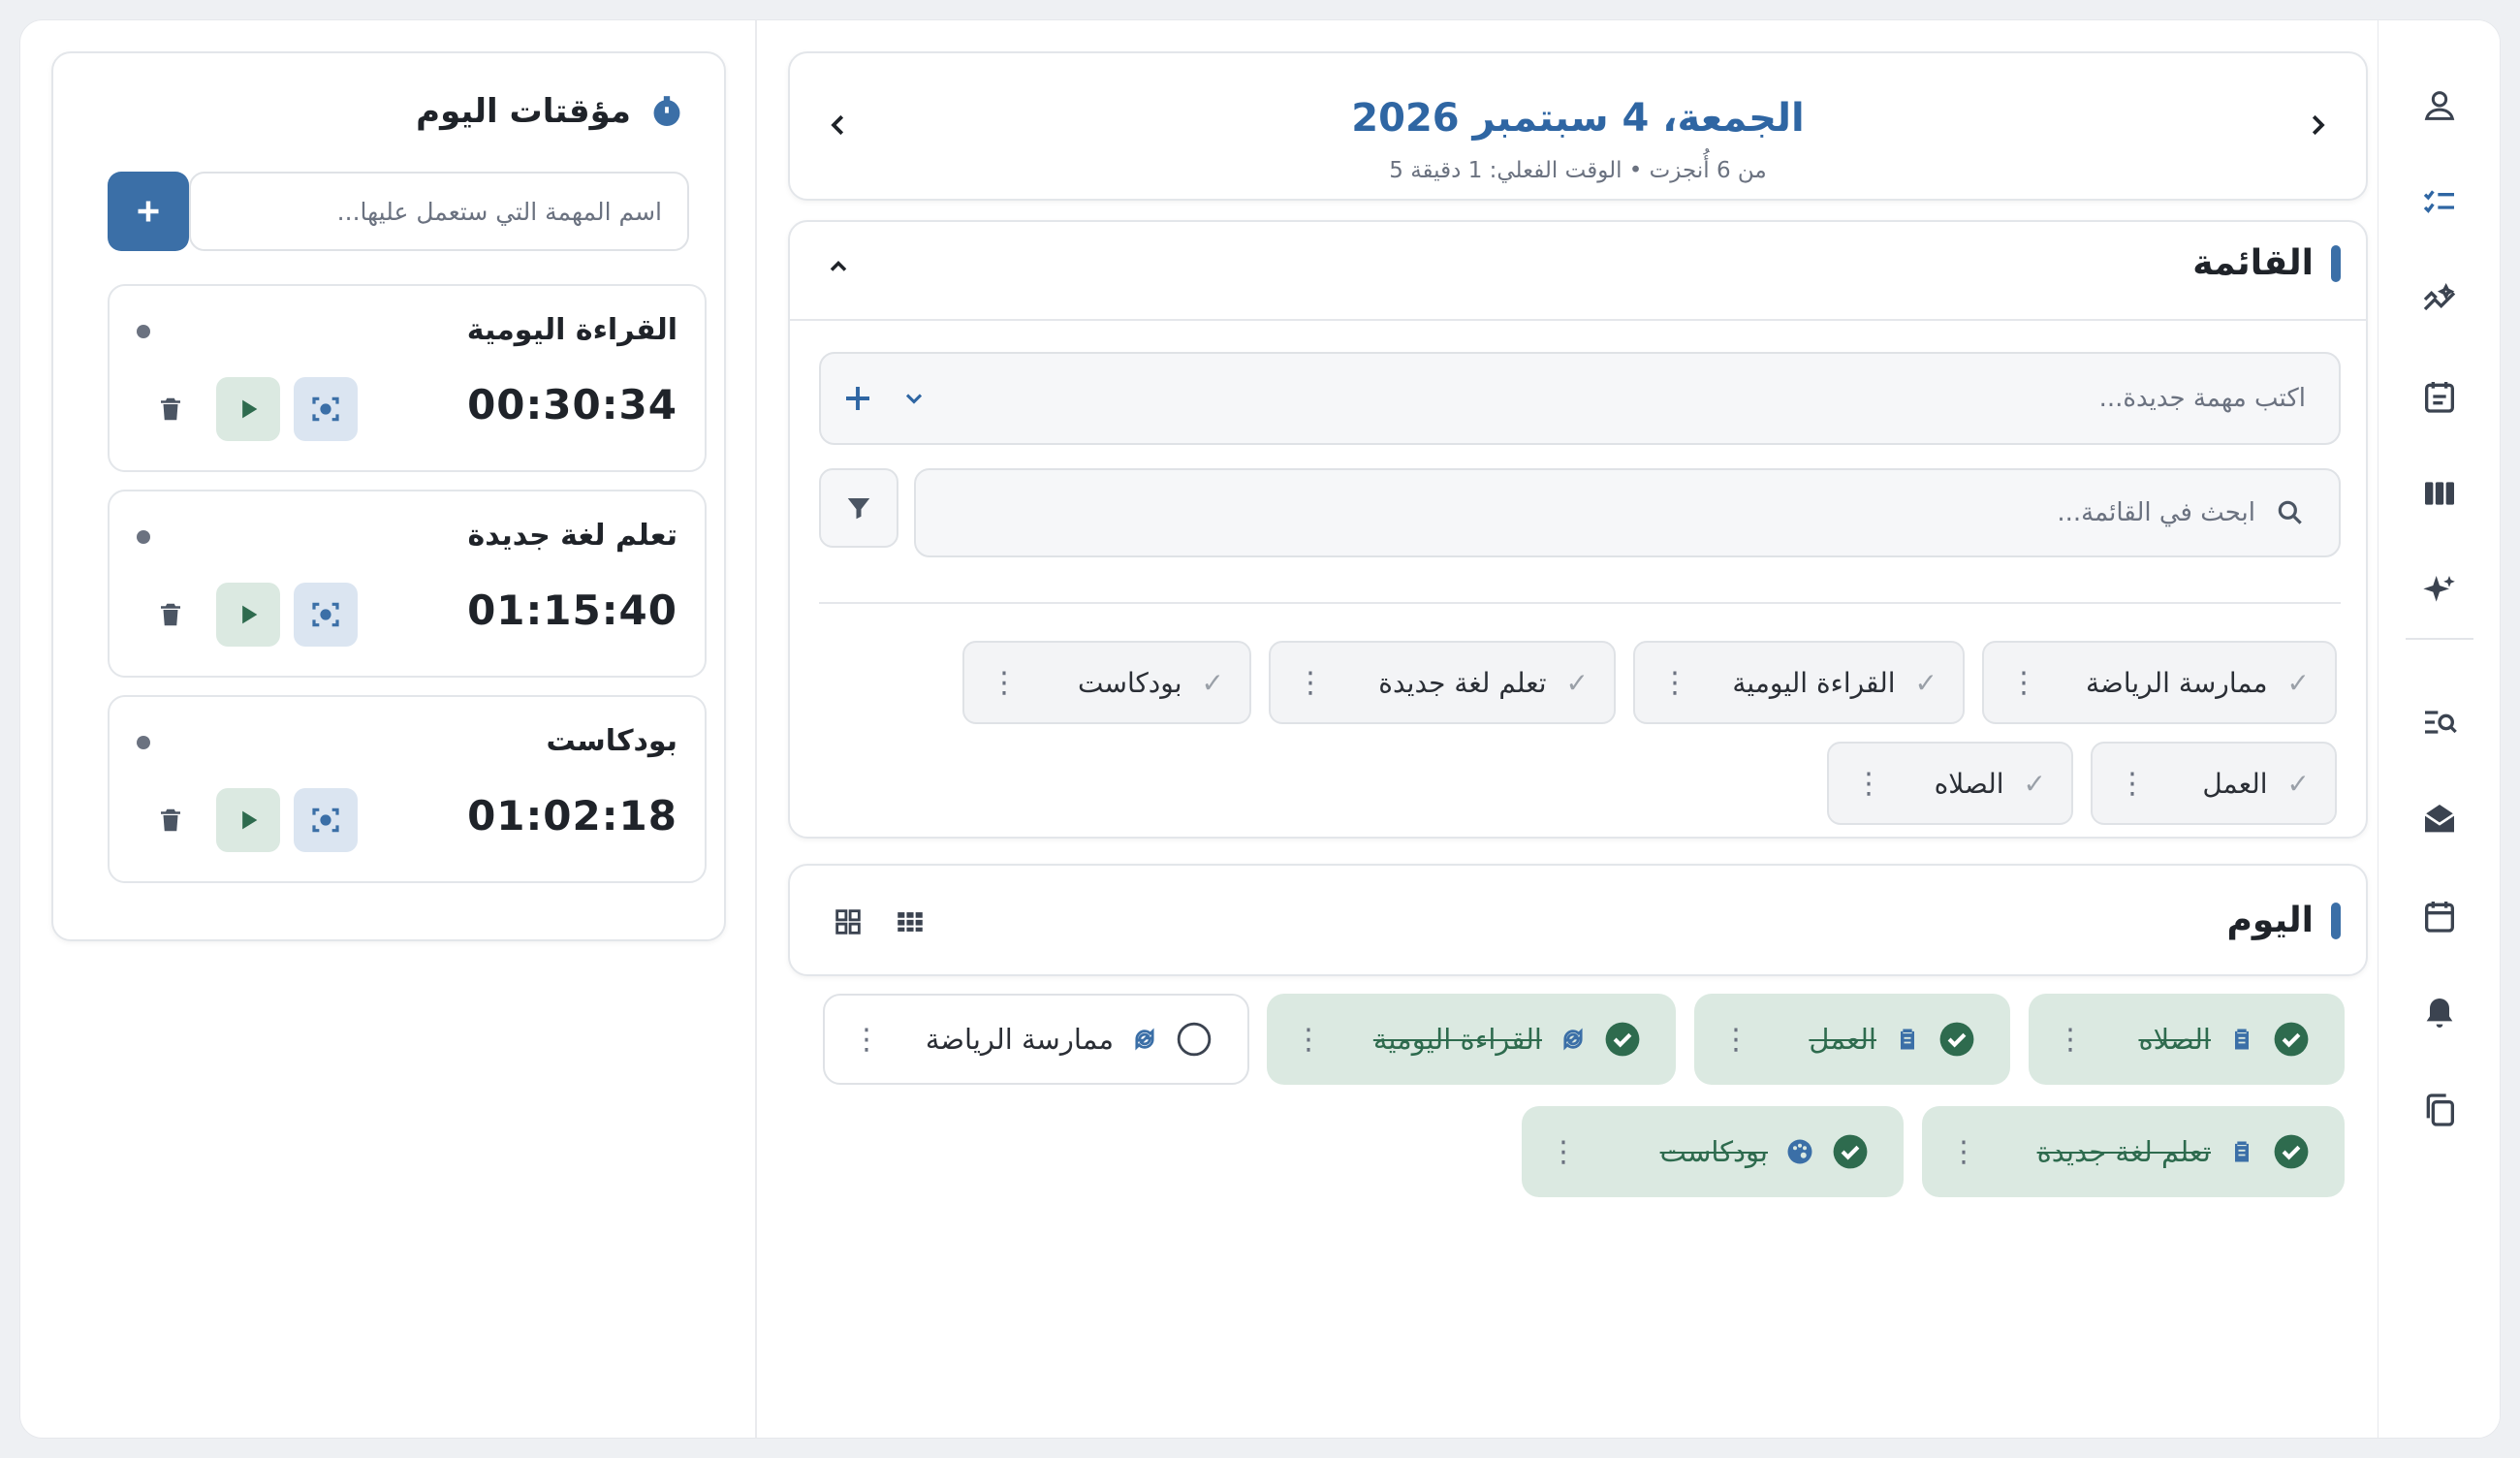  What do you see at coordinates (2283, 920) in the screenshot?
I see `today-section-title: اليوم` at bounding box center [2283, 920].